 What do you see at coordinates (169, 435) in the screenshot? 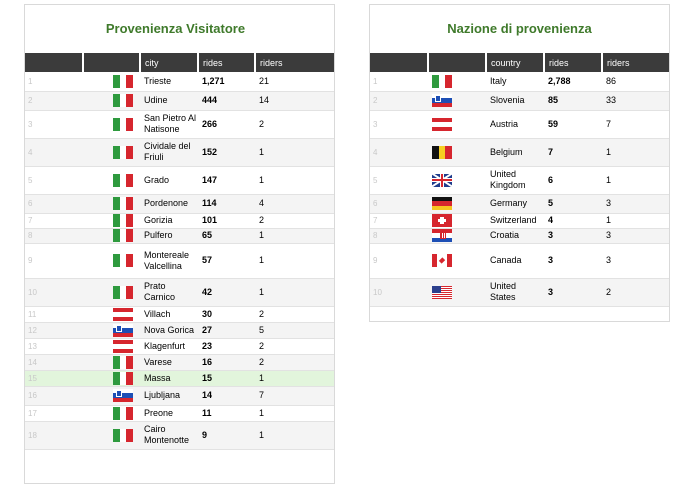
I see `city-cell: Cairo Montenotte` at bounding box center [169, 435].